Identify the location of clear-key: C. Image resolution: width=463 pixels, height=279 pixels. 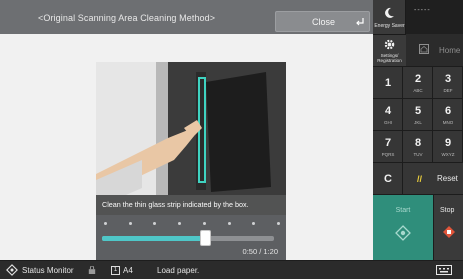
(388, 178).